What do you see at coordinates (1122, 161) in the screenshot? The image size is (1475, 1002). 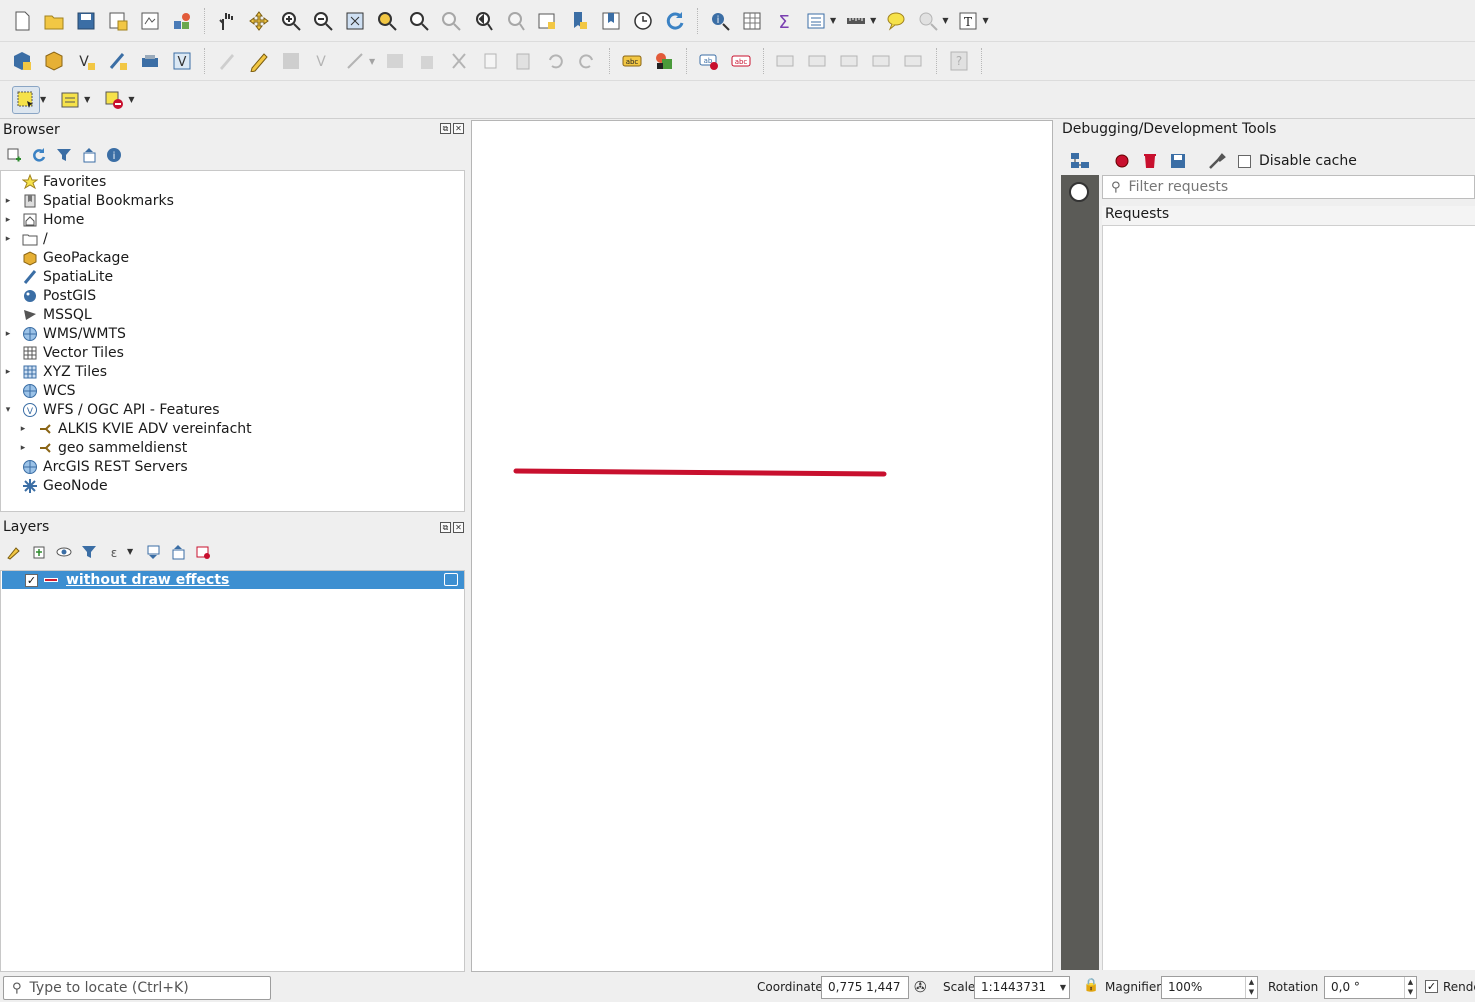 I see `record-icon` at bounding box center [1122, 161].